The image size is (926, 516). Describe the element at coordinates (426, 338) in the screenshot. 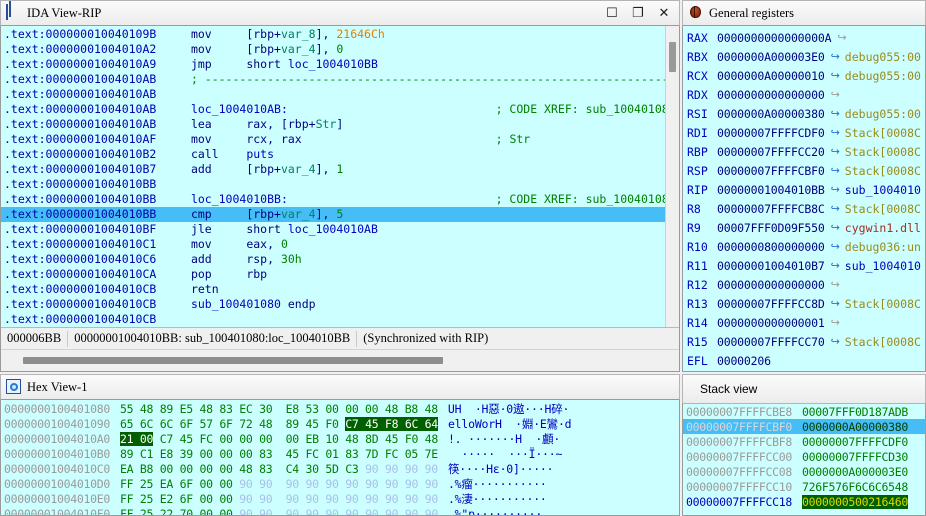

I see `status-sync: (Synchronized with RIP)` at that location.